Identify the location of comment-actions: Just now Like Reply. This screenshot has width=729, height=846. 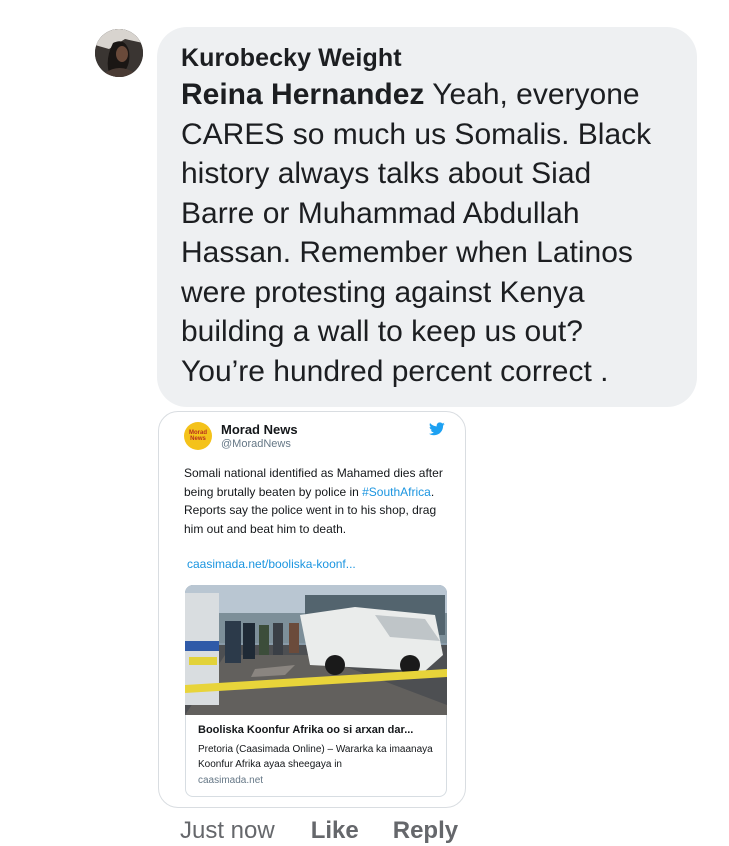
(336, 831).